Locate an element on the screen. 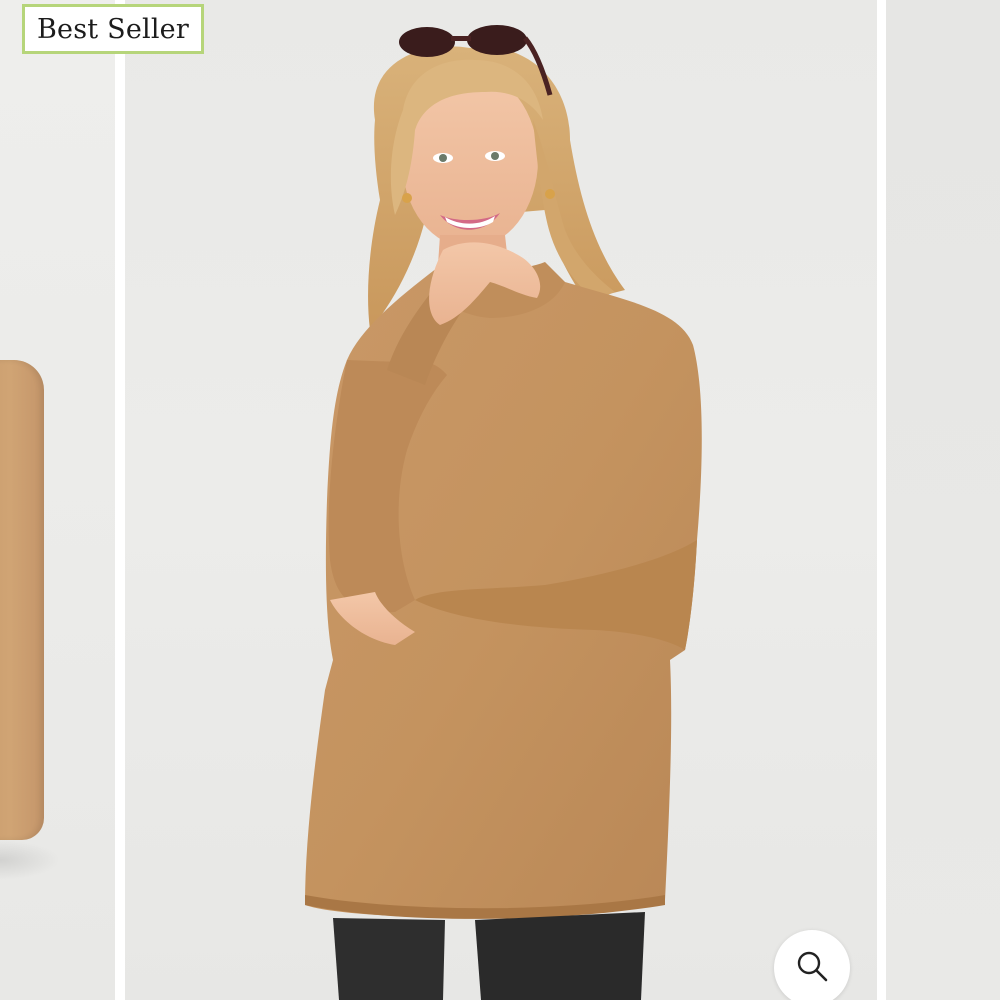 The width and height of the screenshot is (1000, 1000). previous-product-image is located at coordinates (57, 500).